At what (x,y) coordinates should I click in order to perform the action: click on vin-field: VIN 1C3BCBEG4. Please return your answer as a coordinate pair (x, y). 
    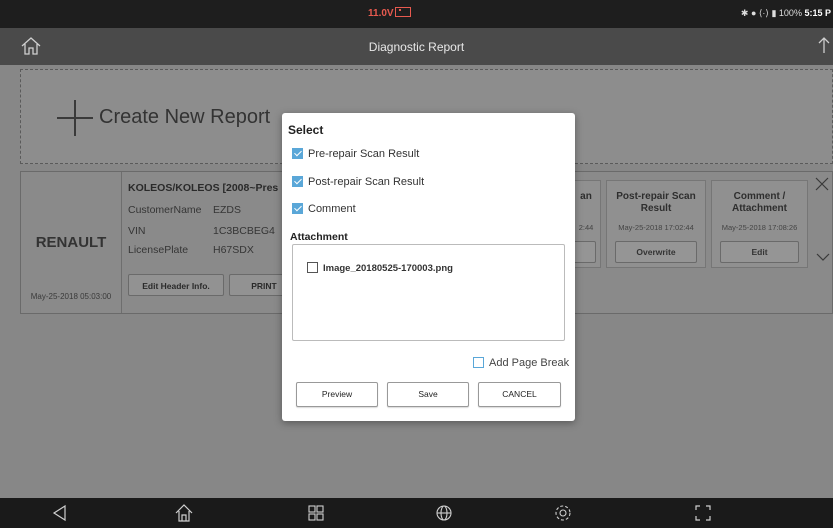
    Looking at the image, I should click on (201, 231).